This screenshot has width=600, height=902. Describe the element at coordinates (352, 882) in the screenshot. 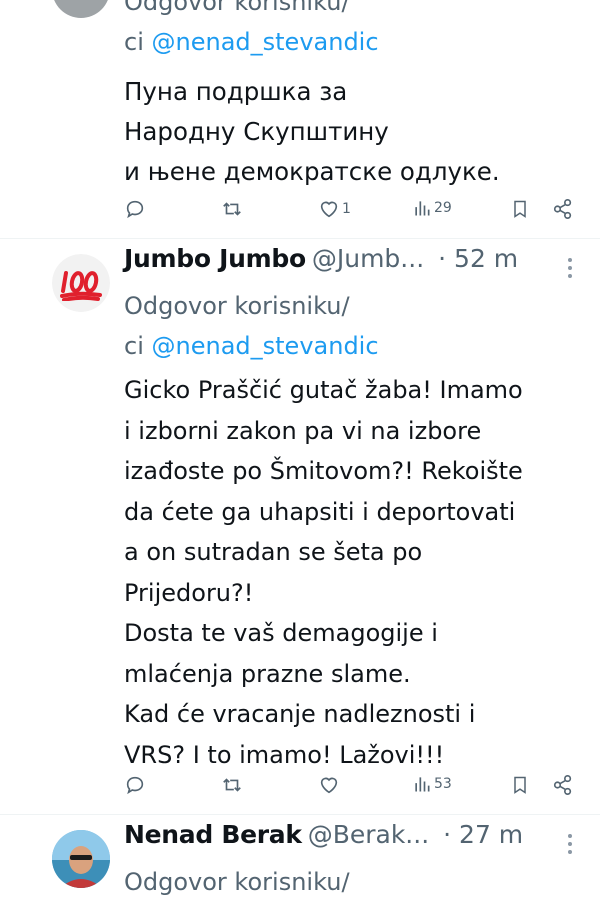

I see `reply-to: Odgovor korisniku/` at that location.